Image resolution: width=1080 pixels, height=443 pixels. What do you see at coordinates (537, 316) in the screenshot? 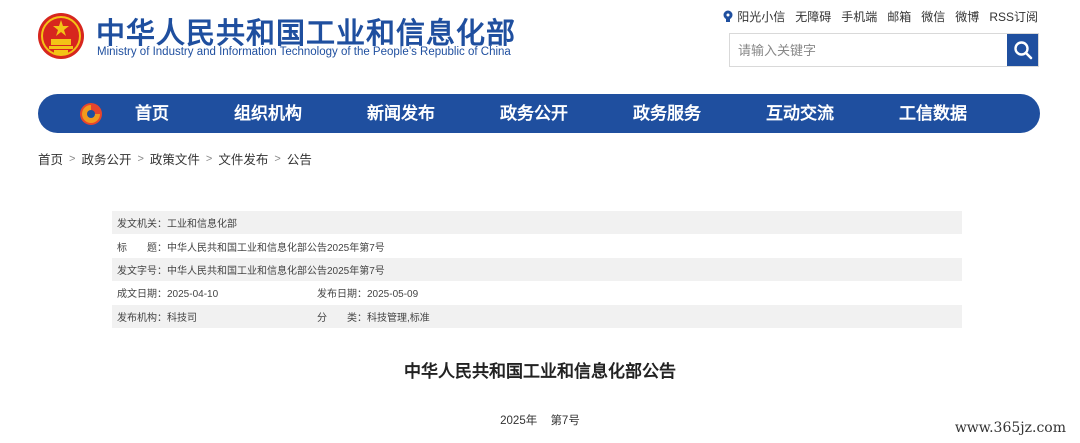
I see `meta-row-org: 发布机构：科技司 分 类：科技管理,标准` at bounding box center [537, 316].